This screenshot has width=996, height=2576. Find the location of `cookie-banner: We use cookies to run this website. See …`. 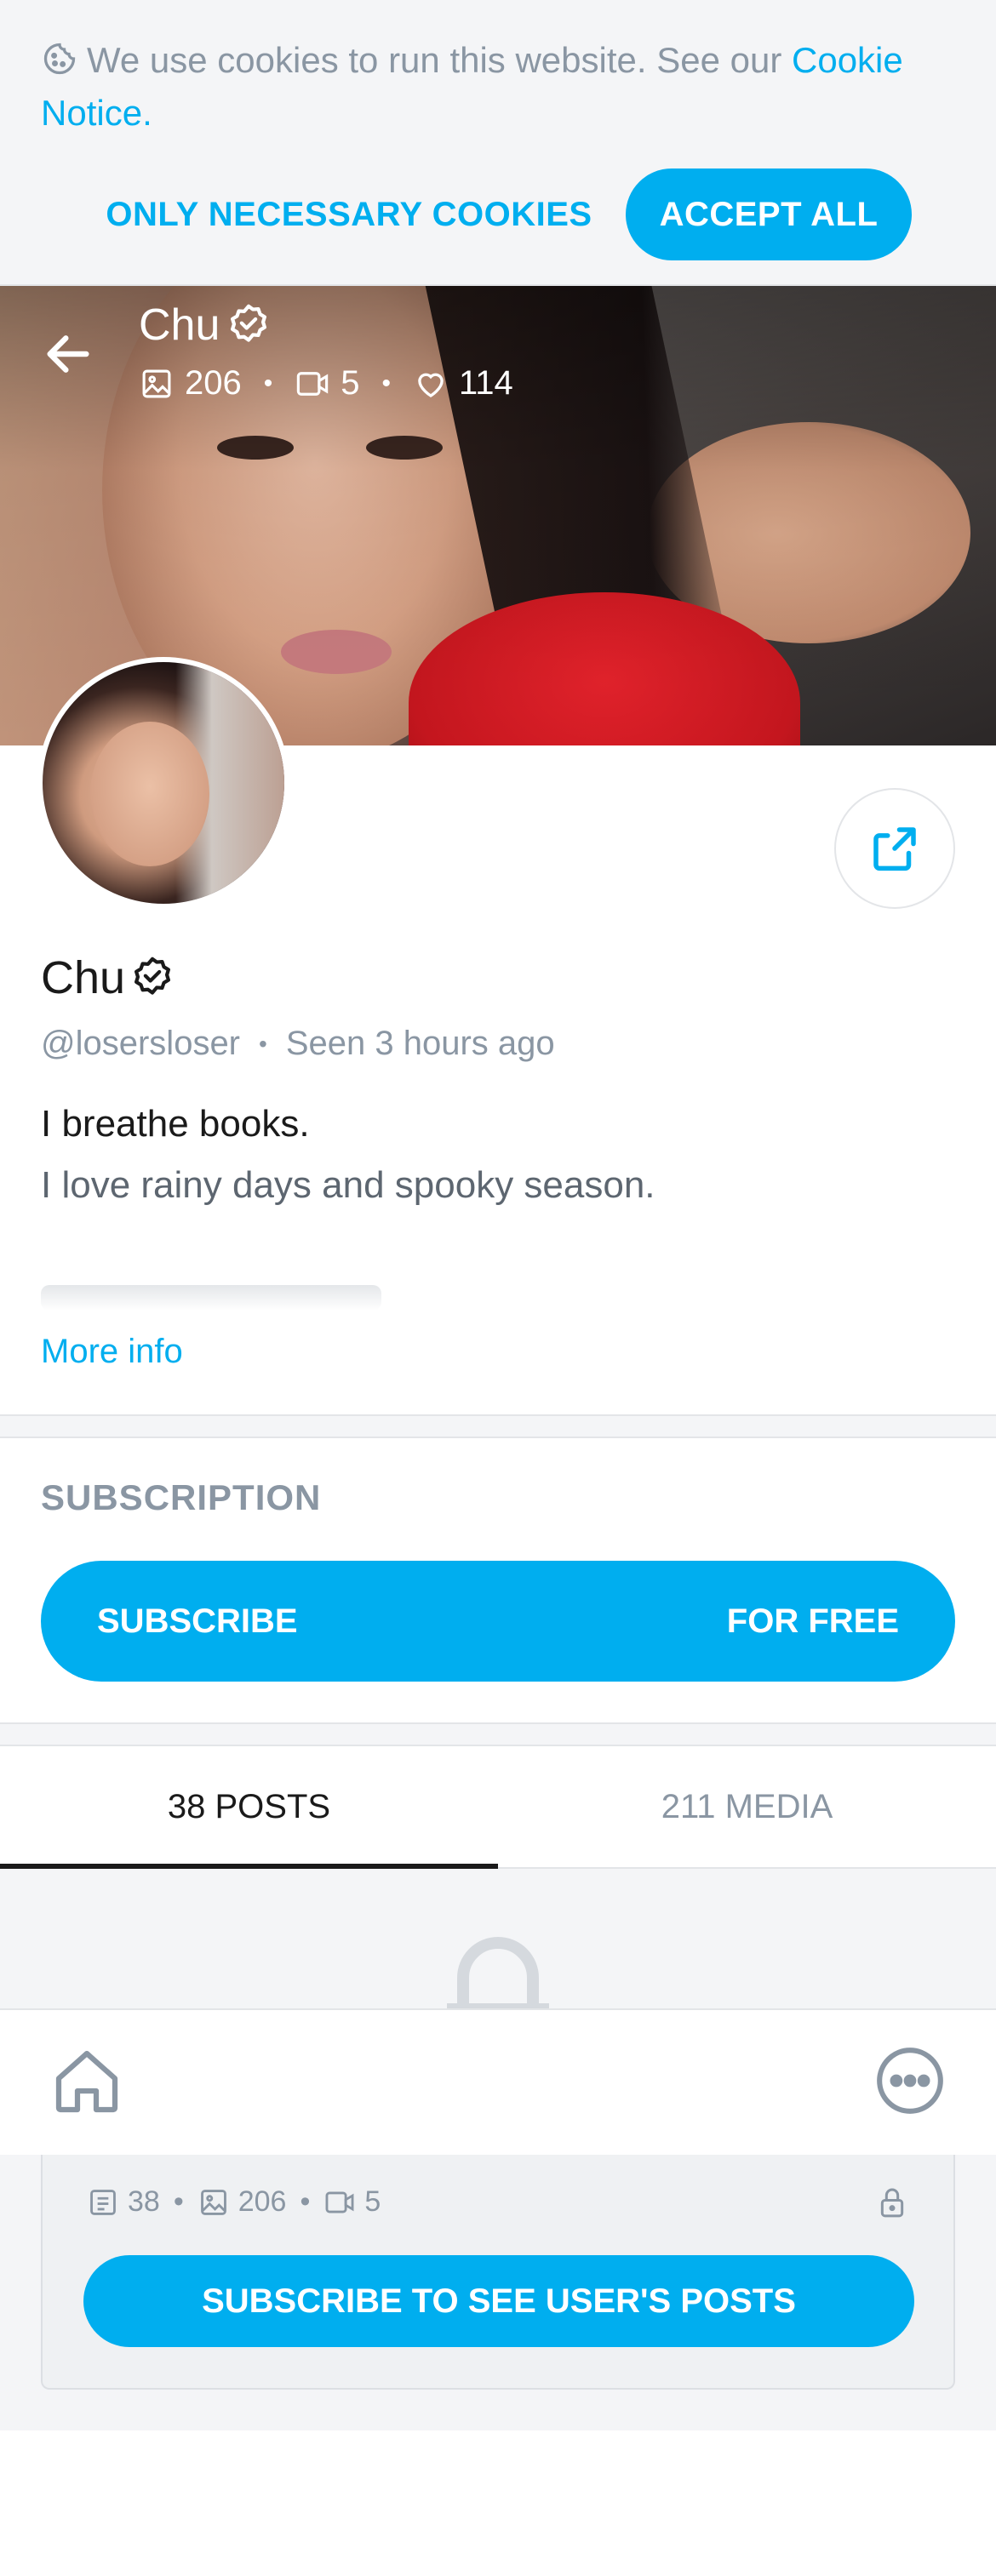

cookie-banner: We use cookies to run this website. See … is located at coordinates (498, 143).